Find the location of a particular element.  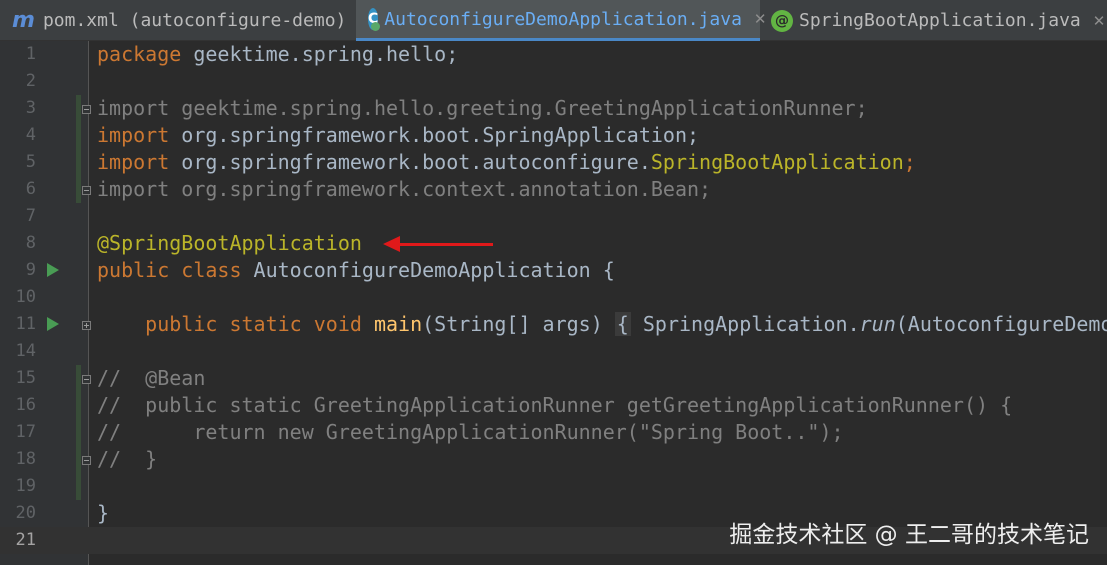

line-number: 10 is located at coordinates (25, 297).